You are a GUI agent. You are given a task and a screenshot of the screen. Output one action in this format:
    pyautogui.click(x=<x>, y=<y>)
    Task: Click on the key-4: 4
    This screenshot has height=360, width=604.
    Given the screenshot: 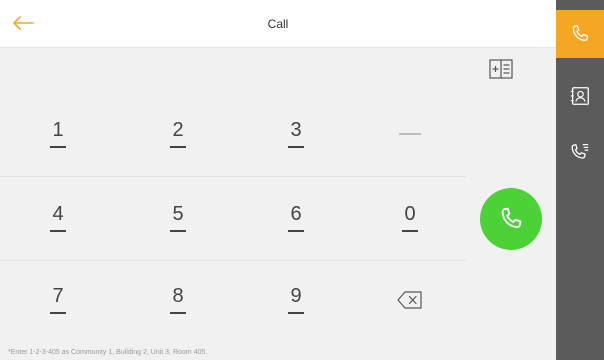 What is the action you would take?
    pyautogui.click(x=58, y=218)
    